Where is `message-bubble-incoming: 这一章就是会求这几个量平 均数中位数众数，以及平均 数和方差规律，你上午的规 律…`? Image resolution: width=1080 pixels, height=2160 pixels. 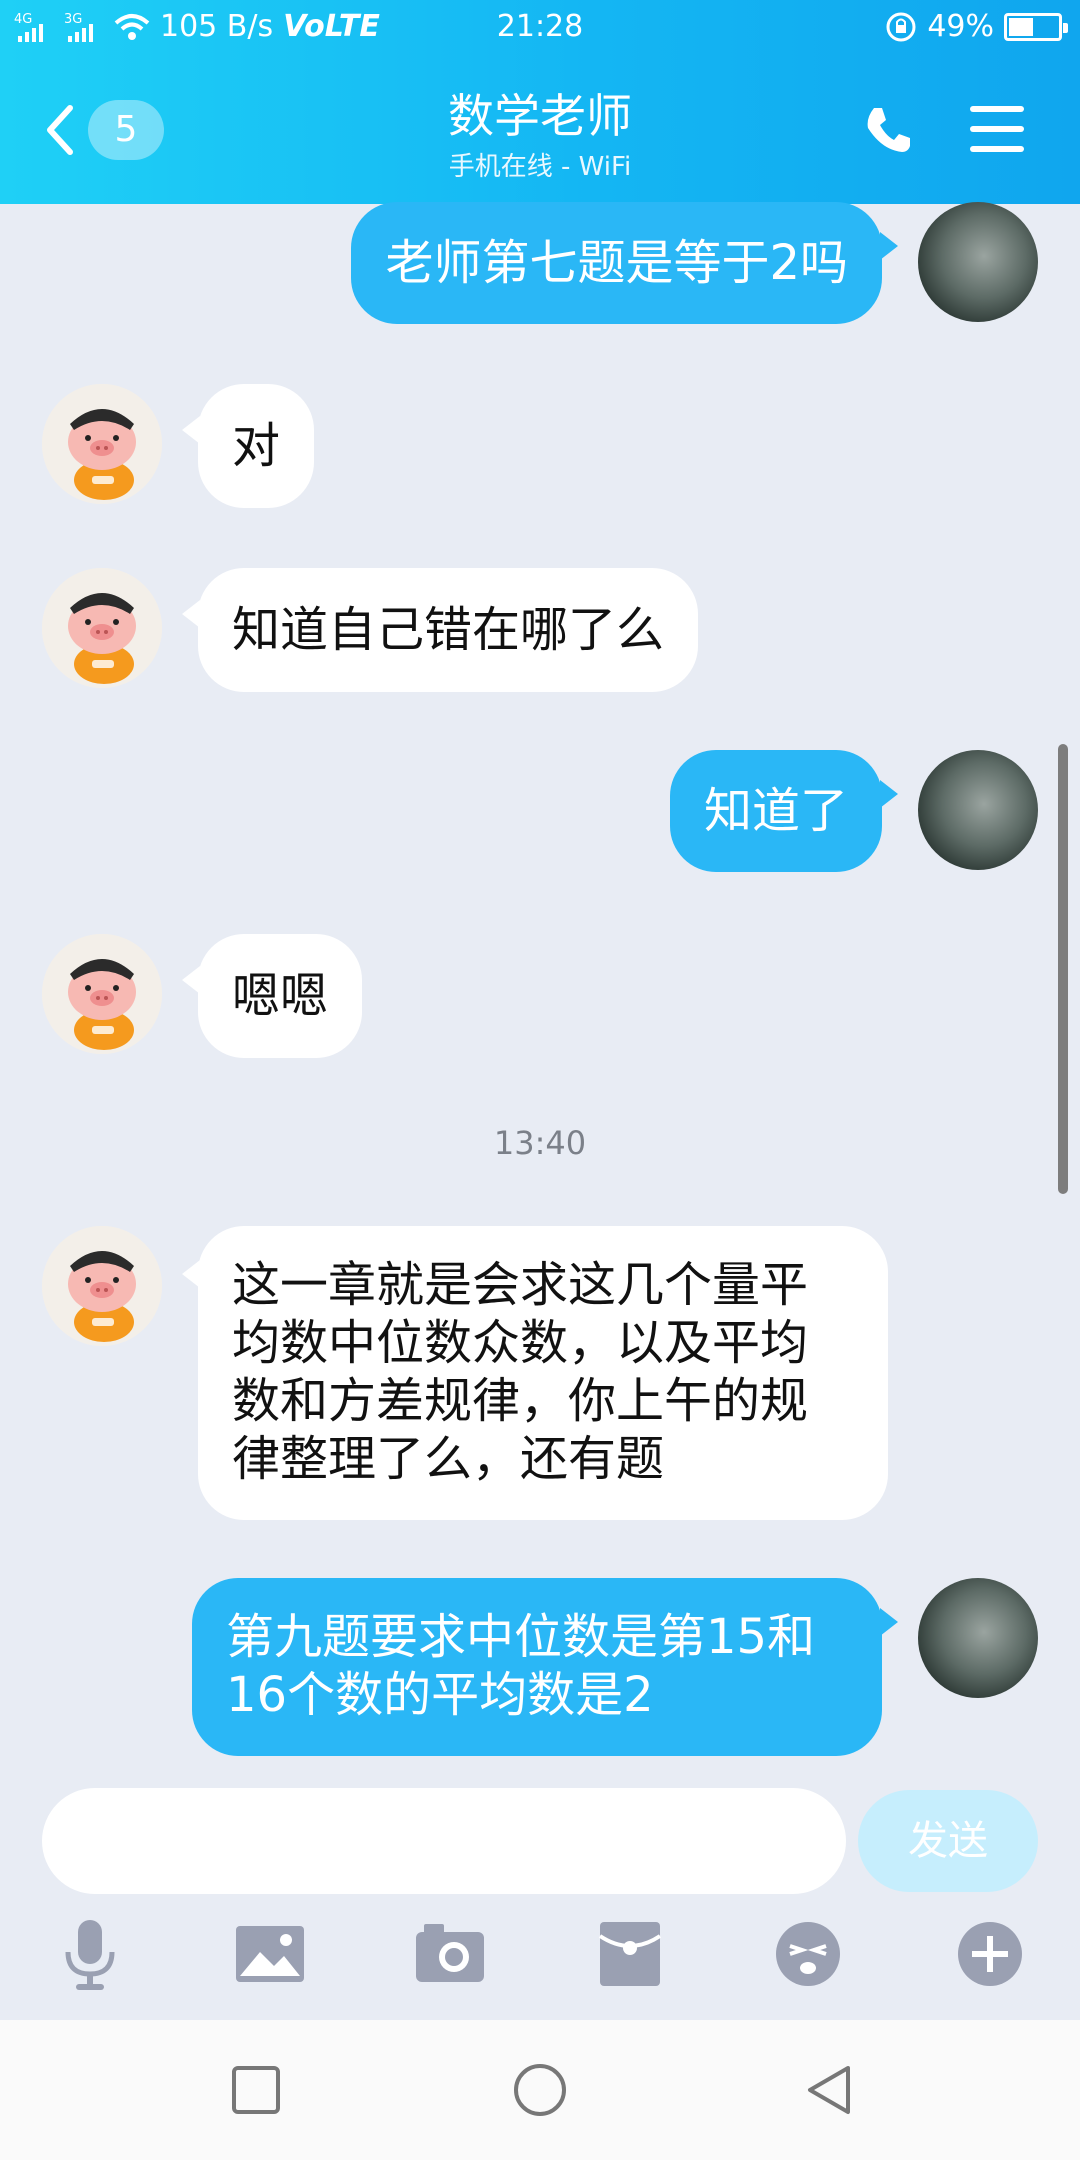
message-bubble-incoming: 这一章就是会求这几个量平 均数中位数众数，以及平均 数和方差规律，你上午的规 律… is located at coordinates (543, 1373).